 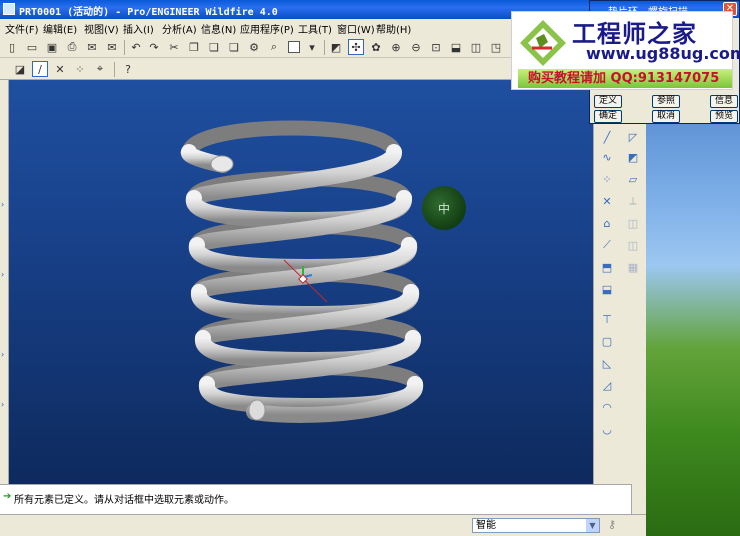 What do you see at coordinates (336, 47) in the screenshot?
I see `sketch-icon: ◩` at bounding box center [336, 47].